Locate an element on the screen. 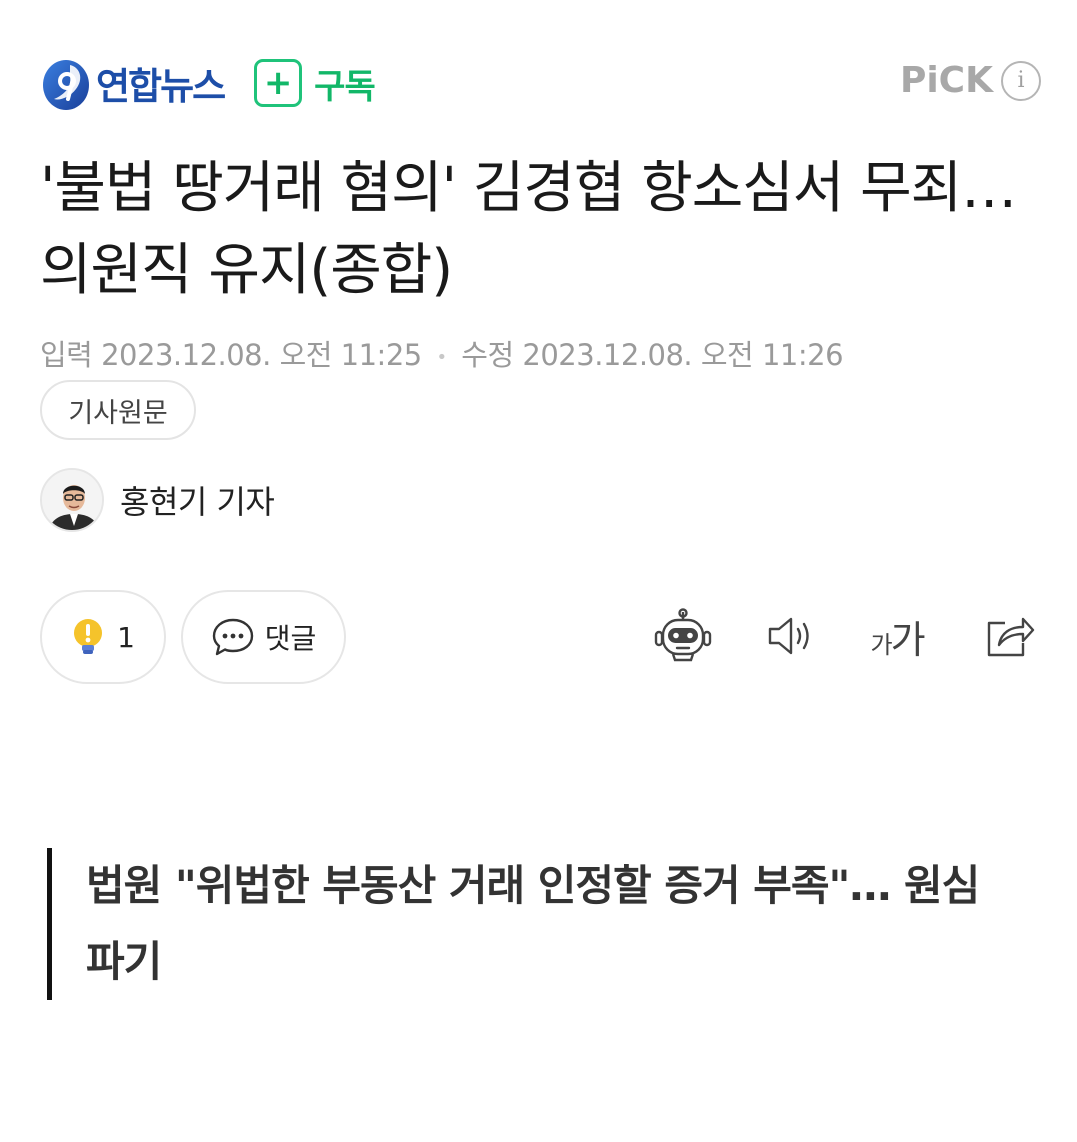 Image resolution: width=1077 pixels, height=1142 pixels. reaction-button: 1 is located at coordinates (103, 637).